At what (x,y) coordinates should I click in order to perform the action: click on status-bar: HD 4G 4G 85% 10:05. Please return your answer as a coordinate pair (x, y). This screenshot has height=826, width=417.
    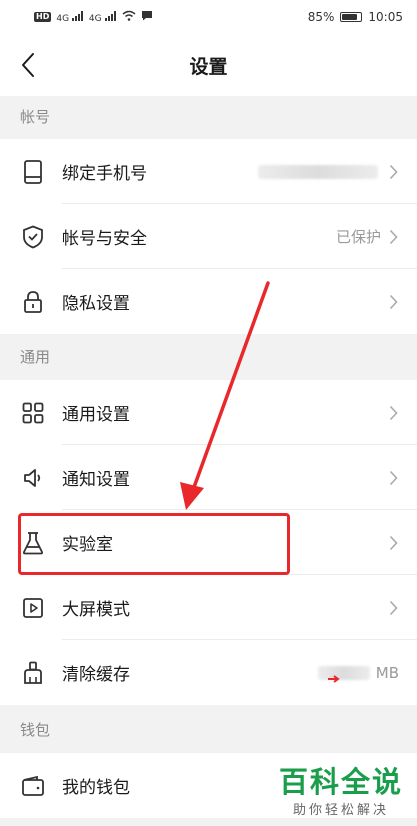
    Looking at the image, I should click on (208, 17).